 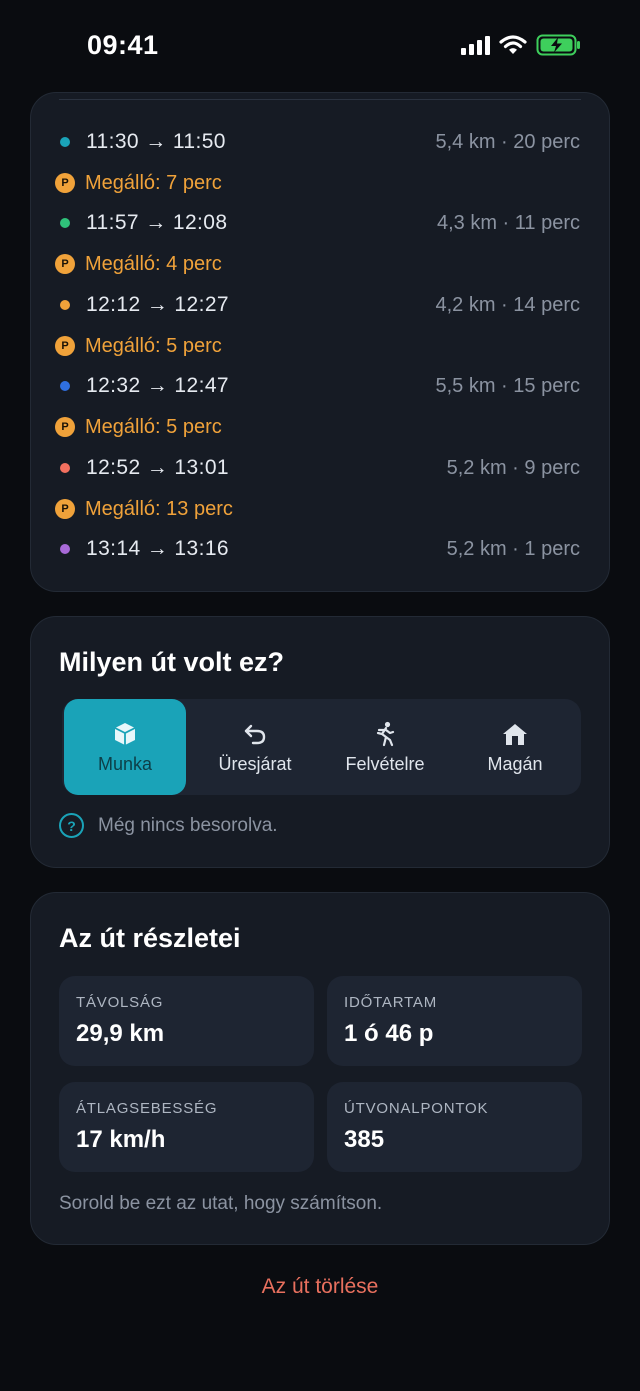 I want to click on timeline-segment: 12:12 → 12:27 4,2 km · 14 perc, so click(x=319, y=305).